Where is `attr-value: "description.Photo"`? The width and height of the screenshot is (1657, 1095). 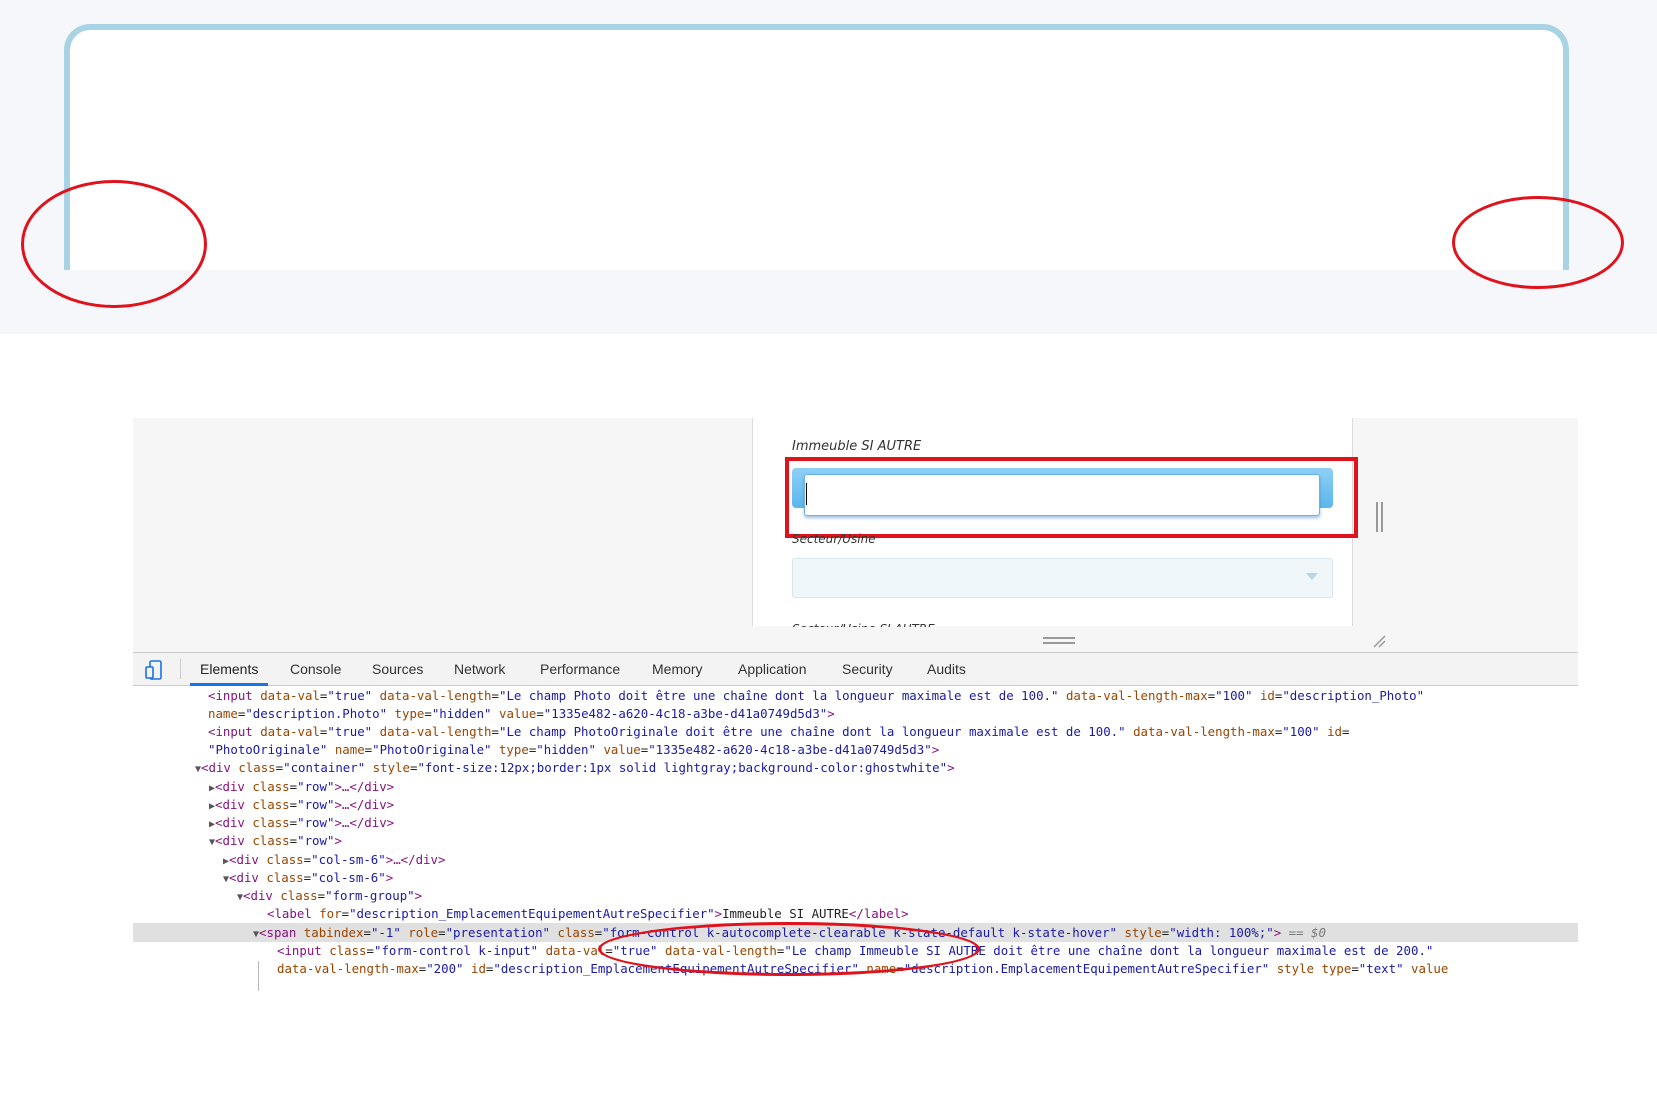
attr-value: "description.Photo" is located at coordinates (316, 713).